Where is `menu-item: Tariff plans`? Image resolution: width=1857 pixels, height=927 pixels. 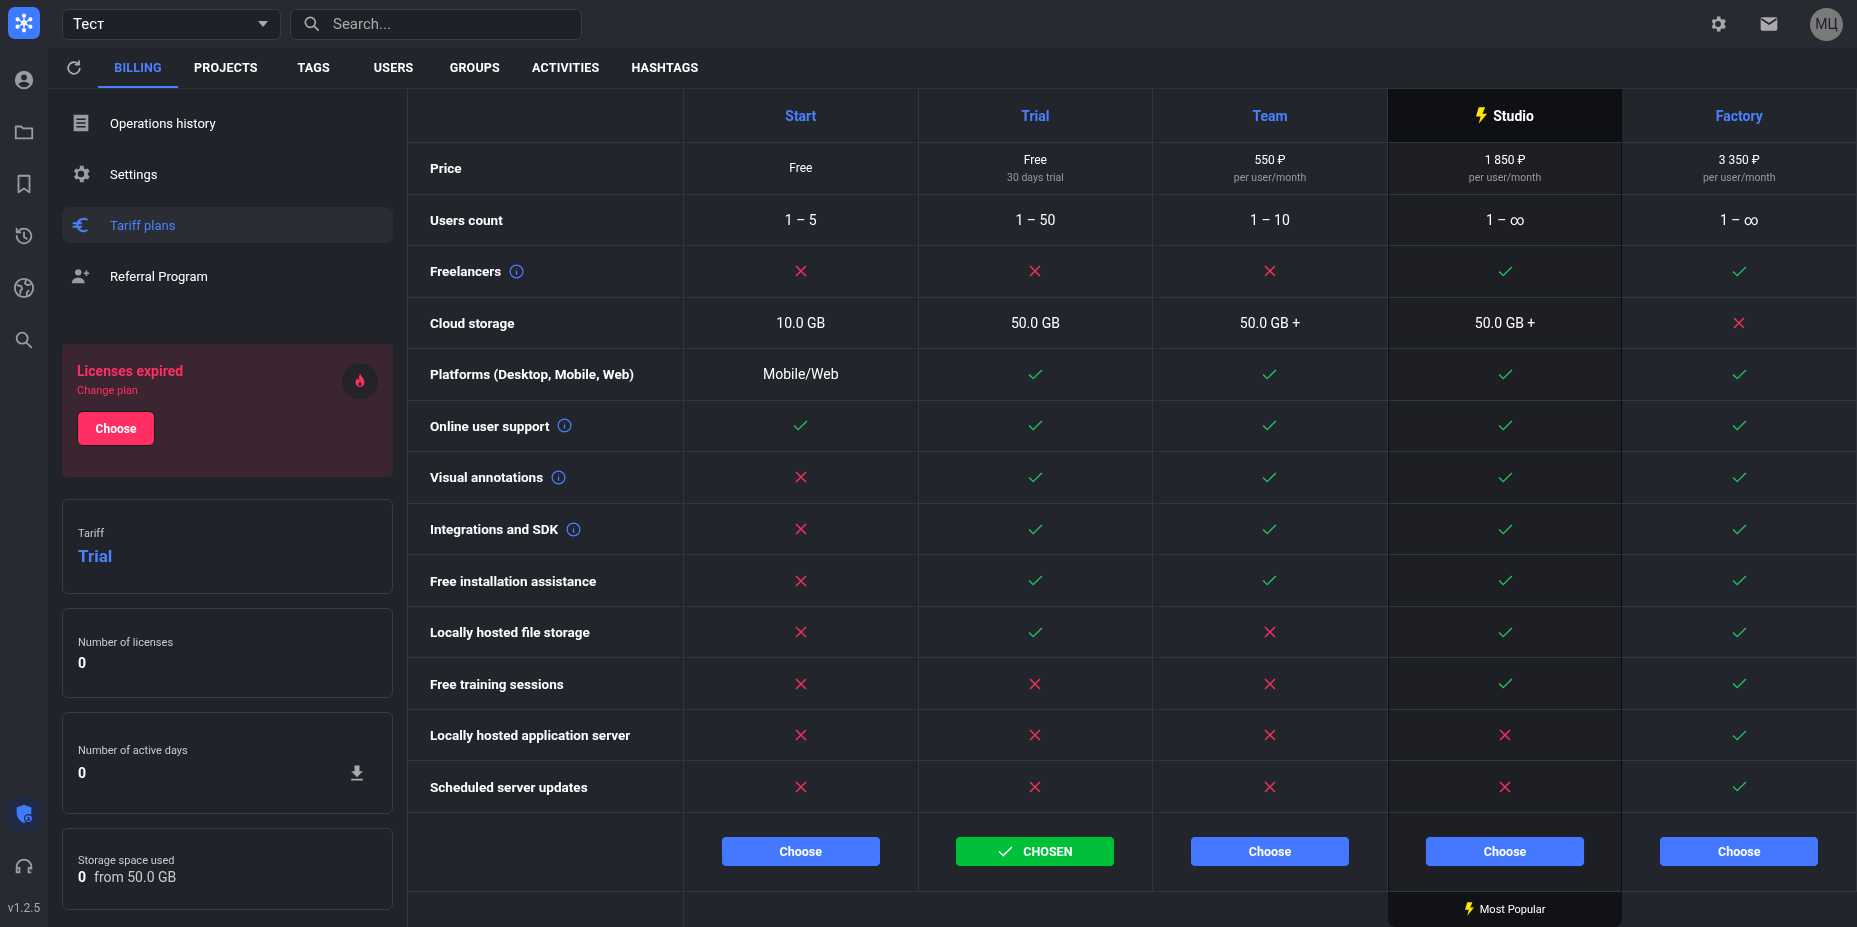
menu-item: Tariff plans is located at coordinates (227, 225).